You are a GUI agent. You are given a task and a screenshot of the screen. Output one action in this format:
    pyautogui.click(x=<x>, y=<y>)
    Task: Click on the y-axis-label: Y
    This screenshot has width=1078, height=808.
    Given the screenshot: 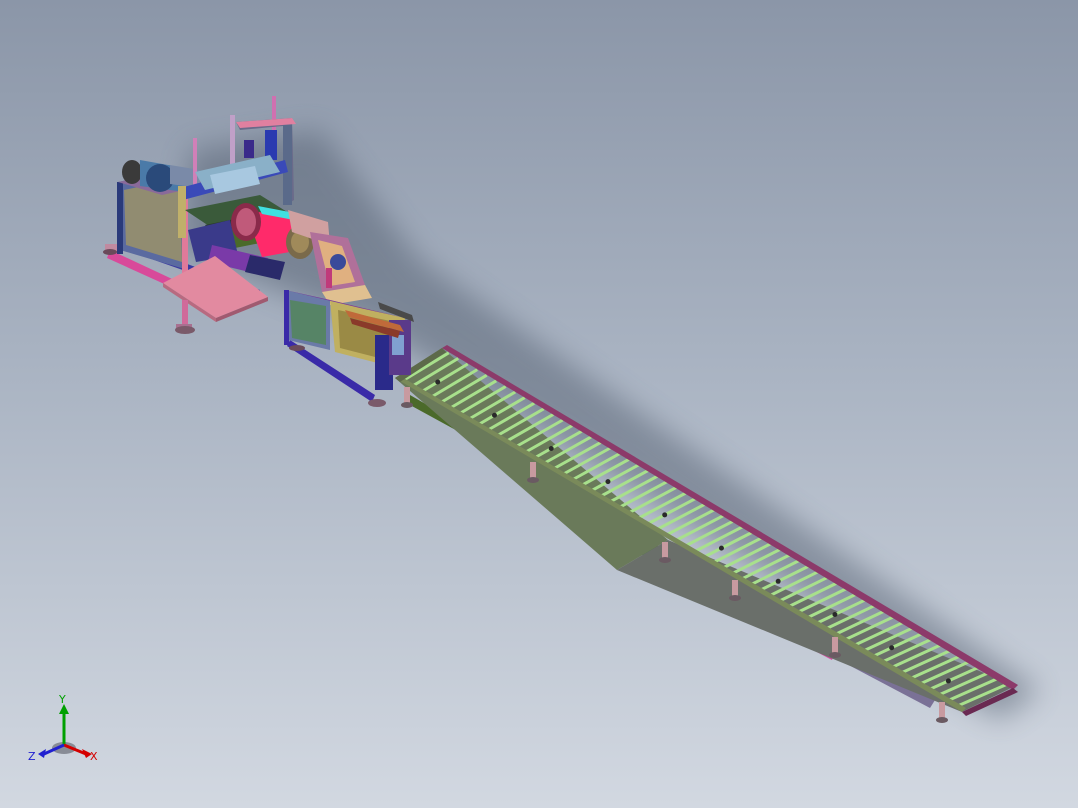 What is the action you would take?
    pyautogui.click(x=62, y=699)
    